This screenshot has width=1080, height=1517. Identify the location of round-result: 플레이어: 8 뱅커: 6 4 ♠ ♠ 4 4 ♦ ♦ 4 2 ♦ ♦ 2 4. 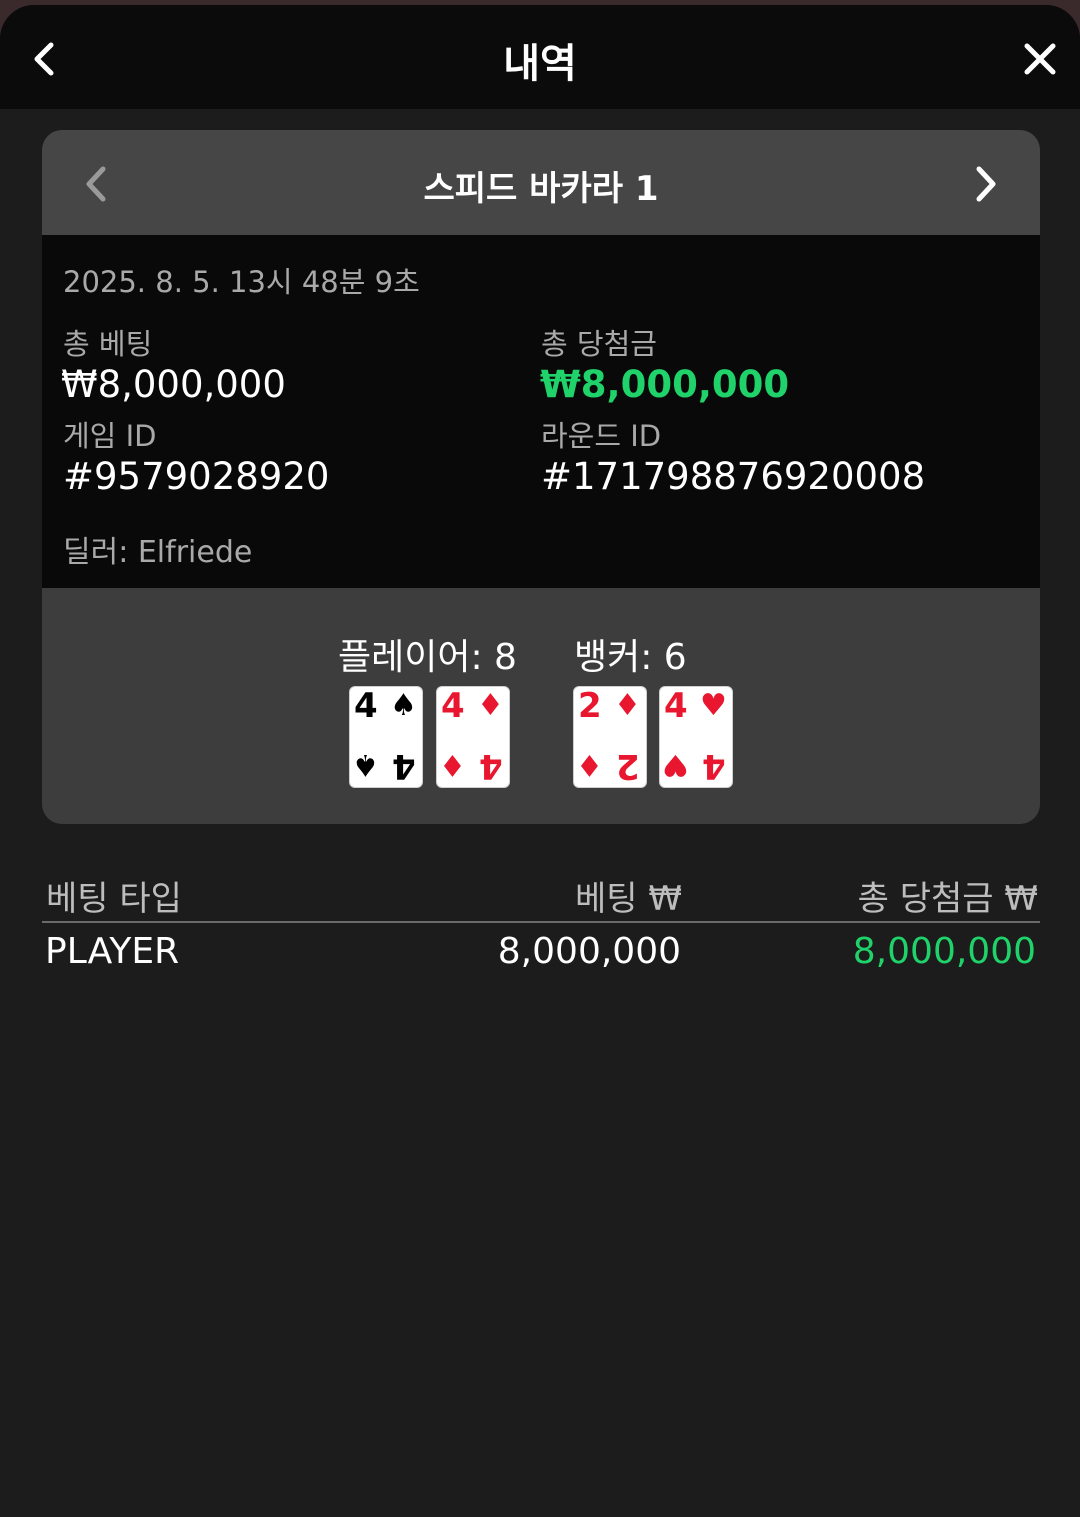
(541, 706).